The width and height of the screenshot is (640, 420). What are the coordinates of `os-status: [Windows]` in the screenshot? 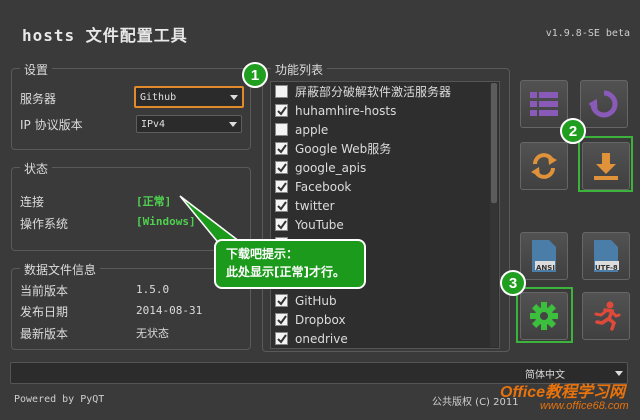 It's located at (166, 221).